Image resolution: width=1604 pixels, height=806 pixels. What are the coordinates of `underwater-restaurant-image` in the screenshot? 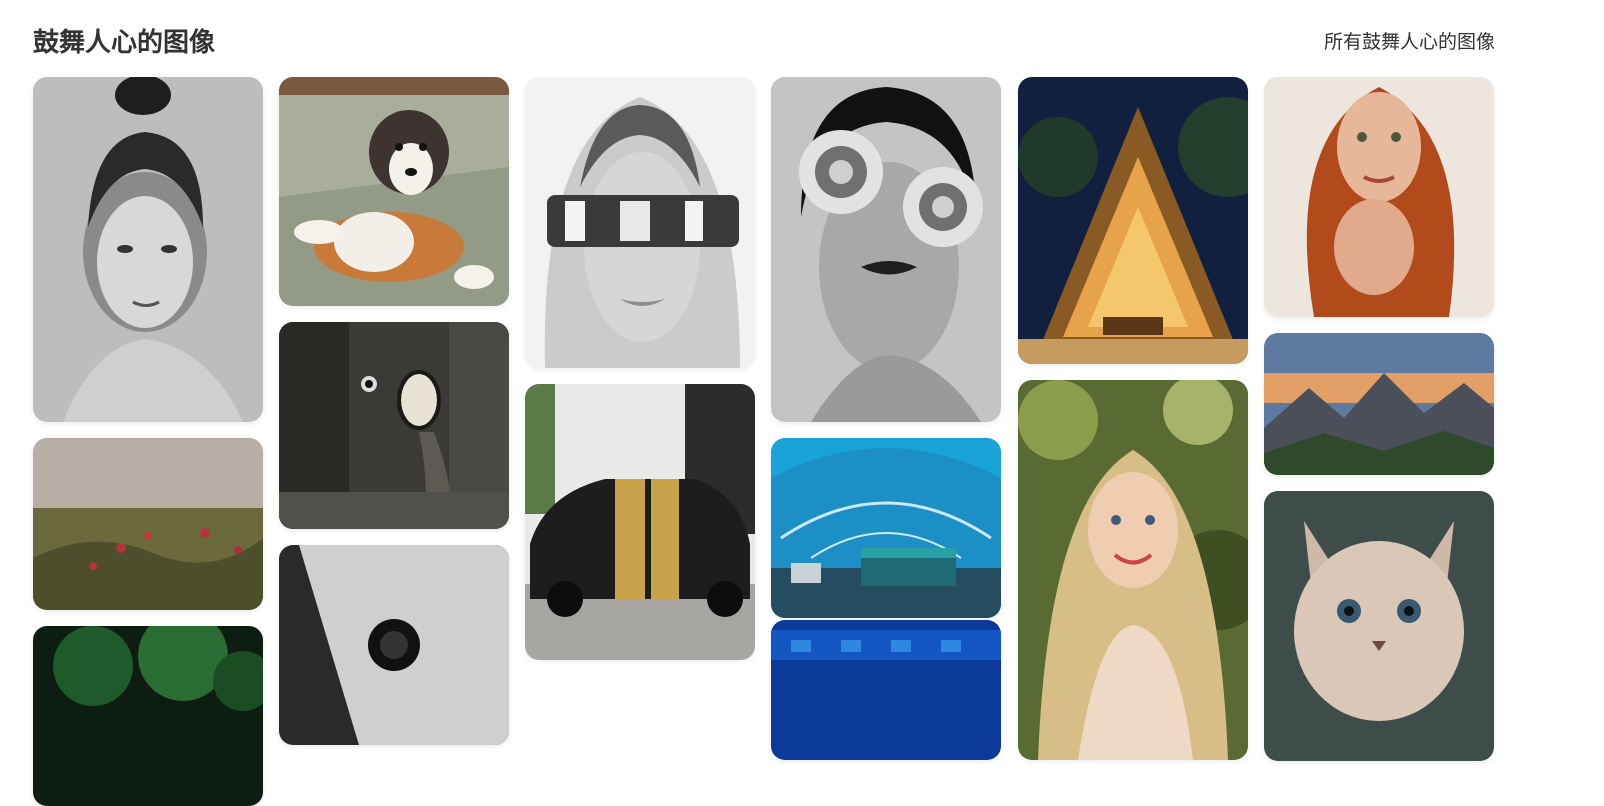 It's located at (886, 690).